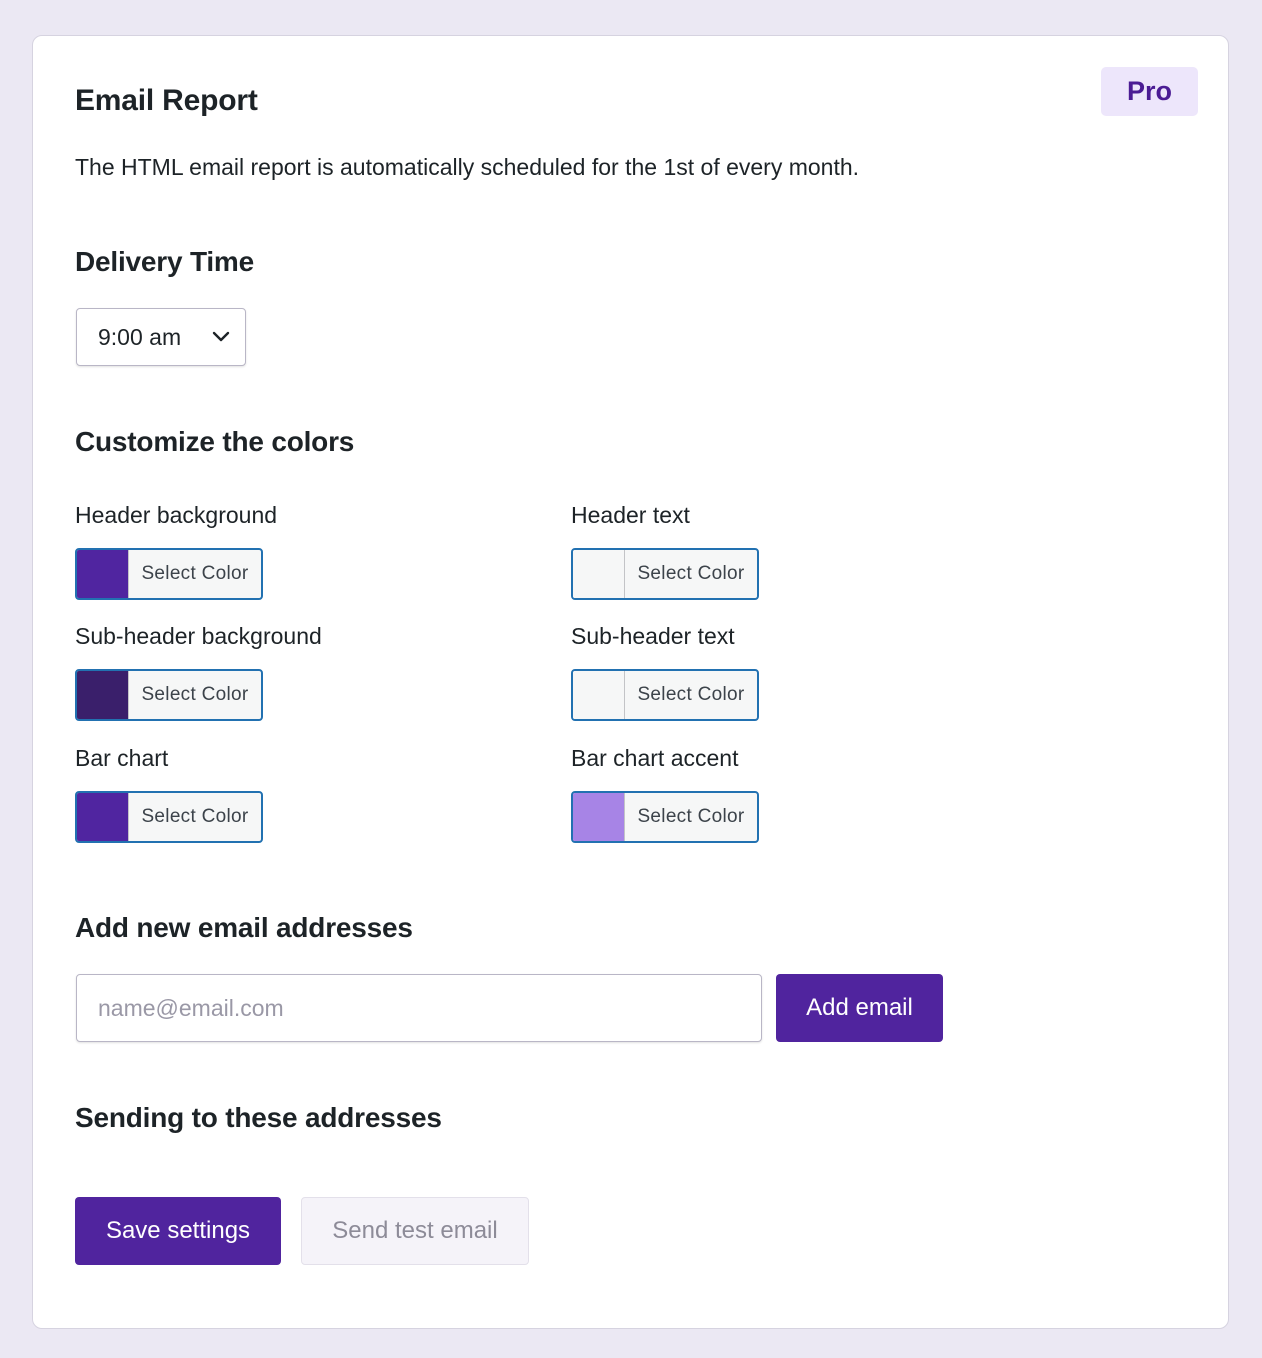  Describe the element at coordinates (258, 1117) in the screenshot. I see `recipients-heading: Sending to these addresses` at that location.